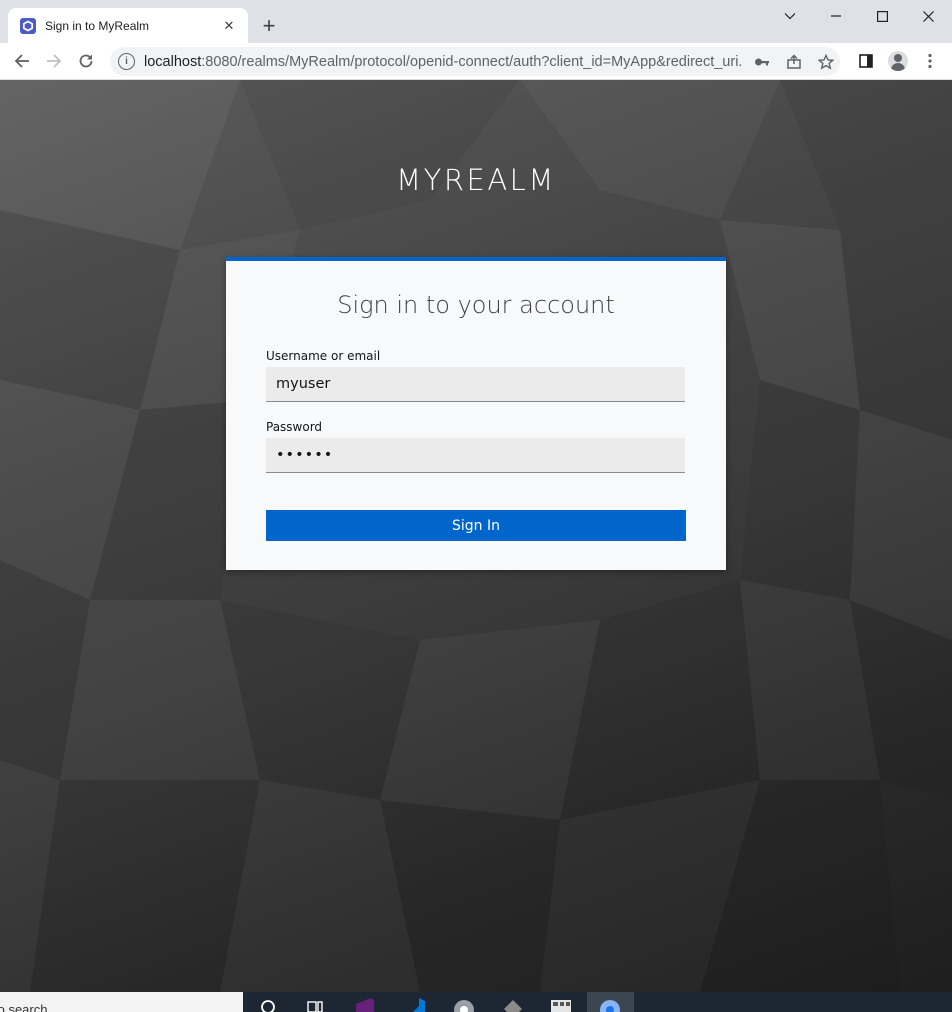 This screenshot has height=1012, width=952. Describe the element at coordinates (475, 384) in the screenshot. I see `username-input` at that location.